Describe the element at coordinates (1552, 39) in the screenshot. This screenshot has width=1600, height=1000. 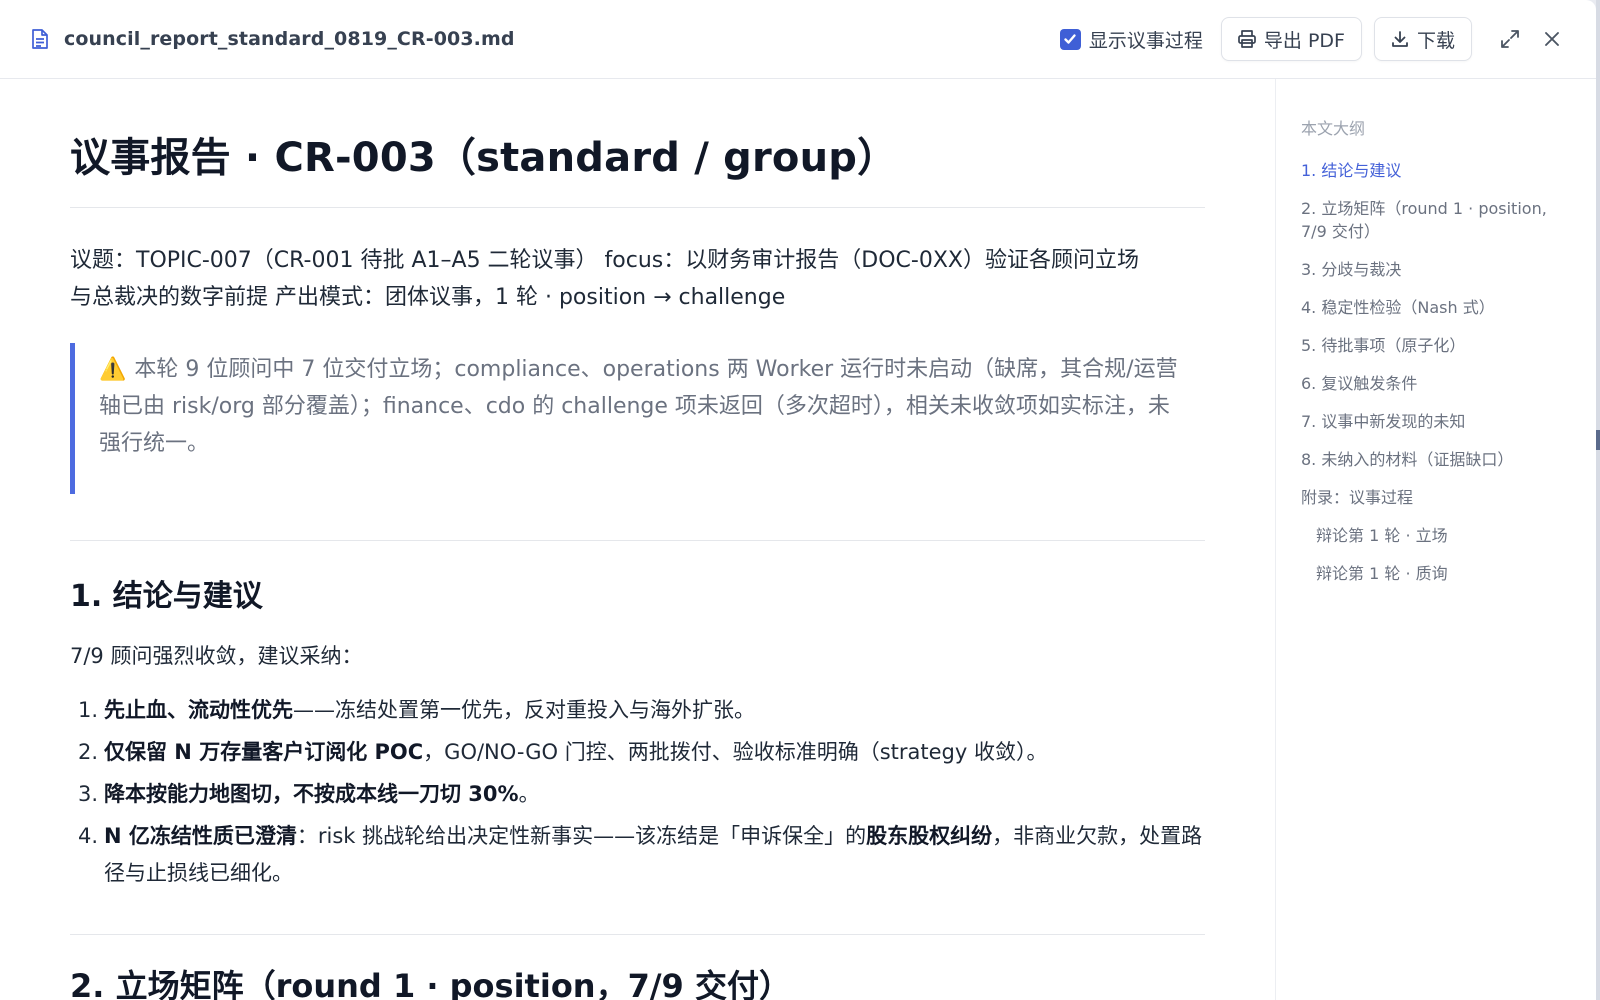
I see `close-icon` at that location.